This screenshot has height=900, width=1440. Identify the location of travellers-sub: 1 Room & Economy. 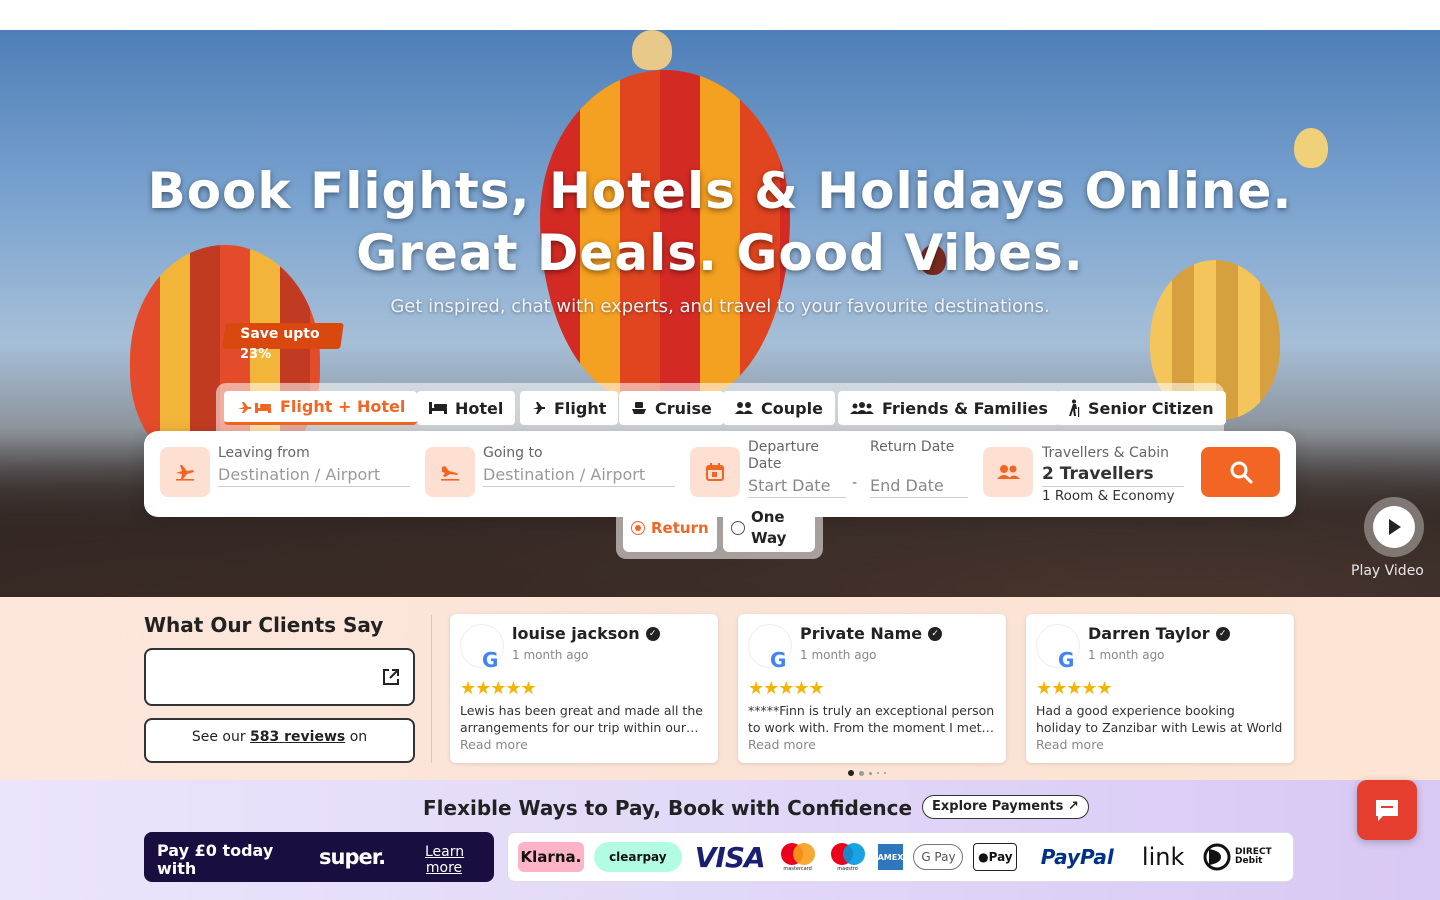
(1108, 496).